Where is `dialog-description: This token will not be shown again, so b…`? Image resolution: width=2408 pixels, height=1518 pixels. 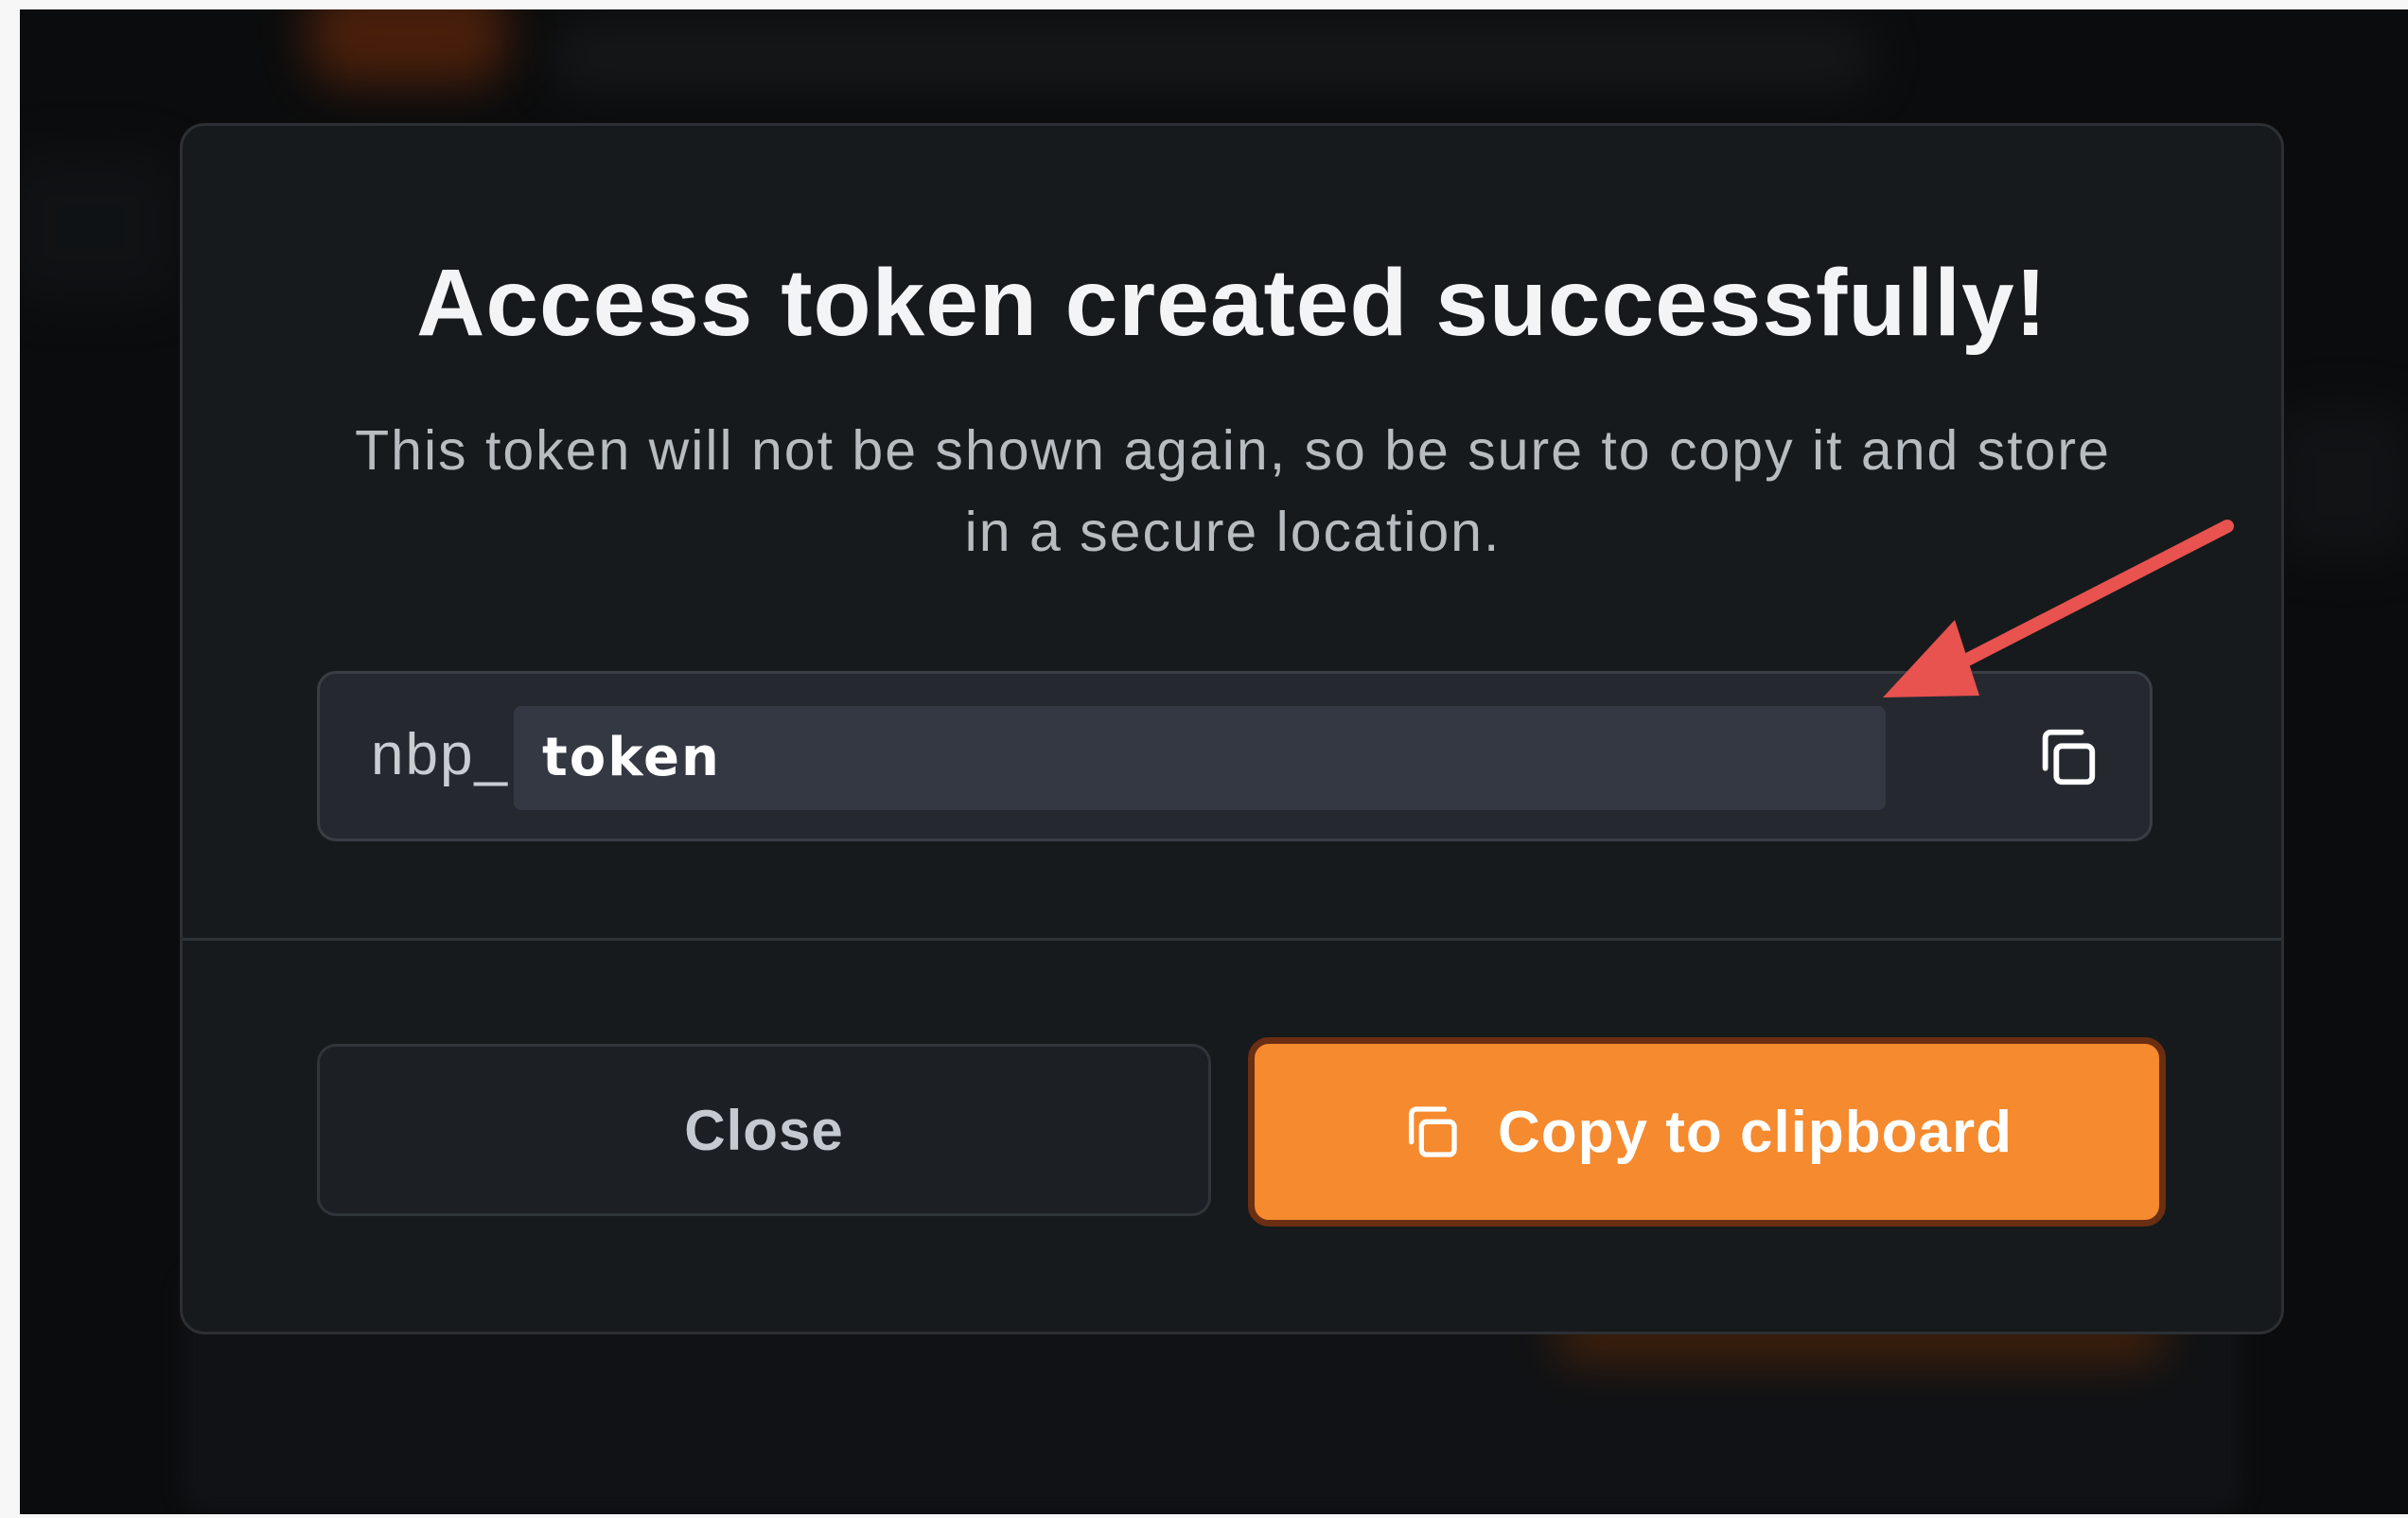 dialog-description: This token will not be shown again, so b… is located at coordinates (1233, 491).